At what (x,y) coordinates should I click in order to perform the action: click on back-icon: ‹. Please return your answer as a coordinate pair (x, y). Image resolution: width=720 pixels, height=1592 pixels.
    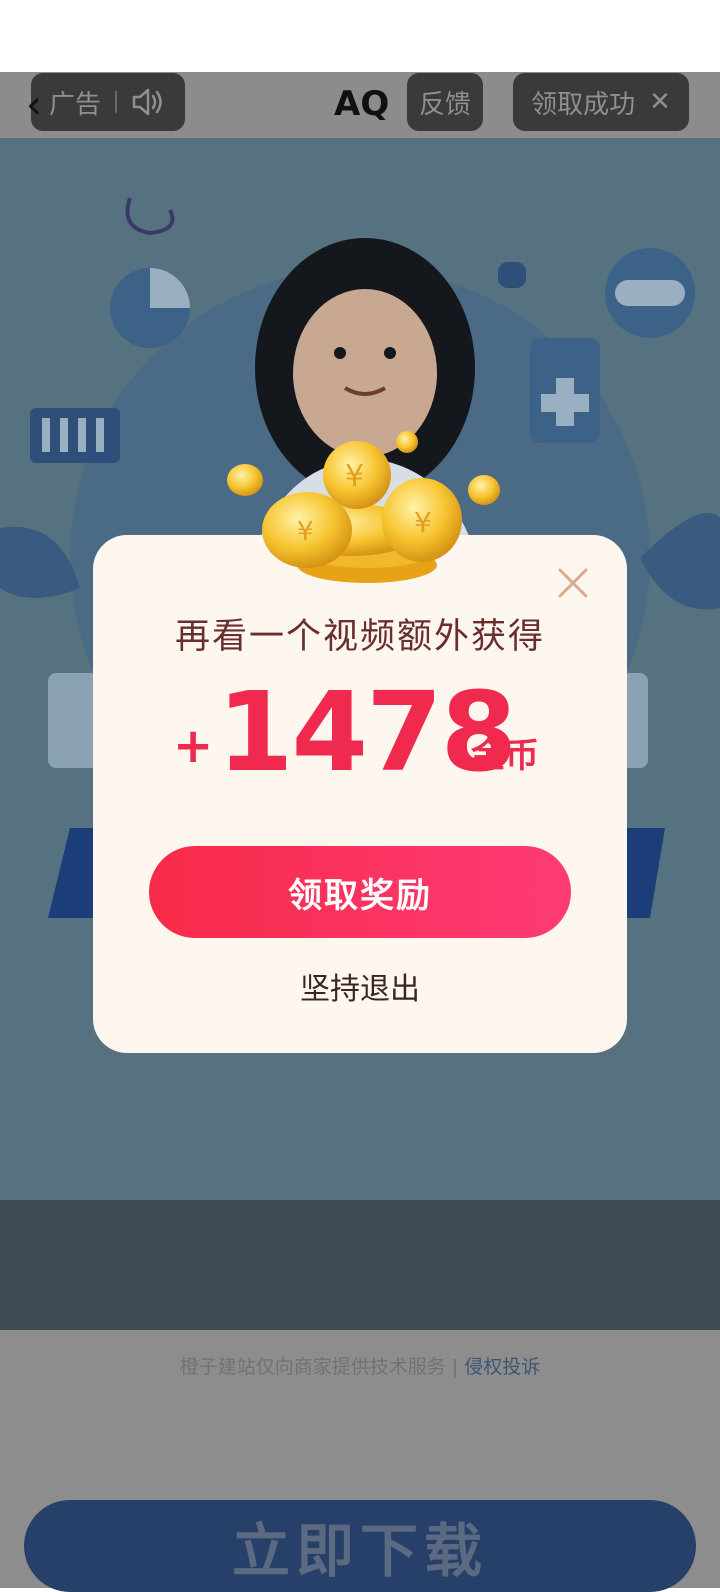
    Looking at the image, I should click on (34, 105).